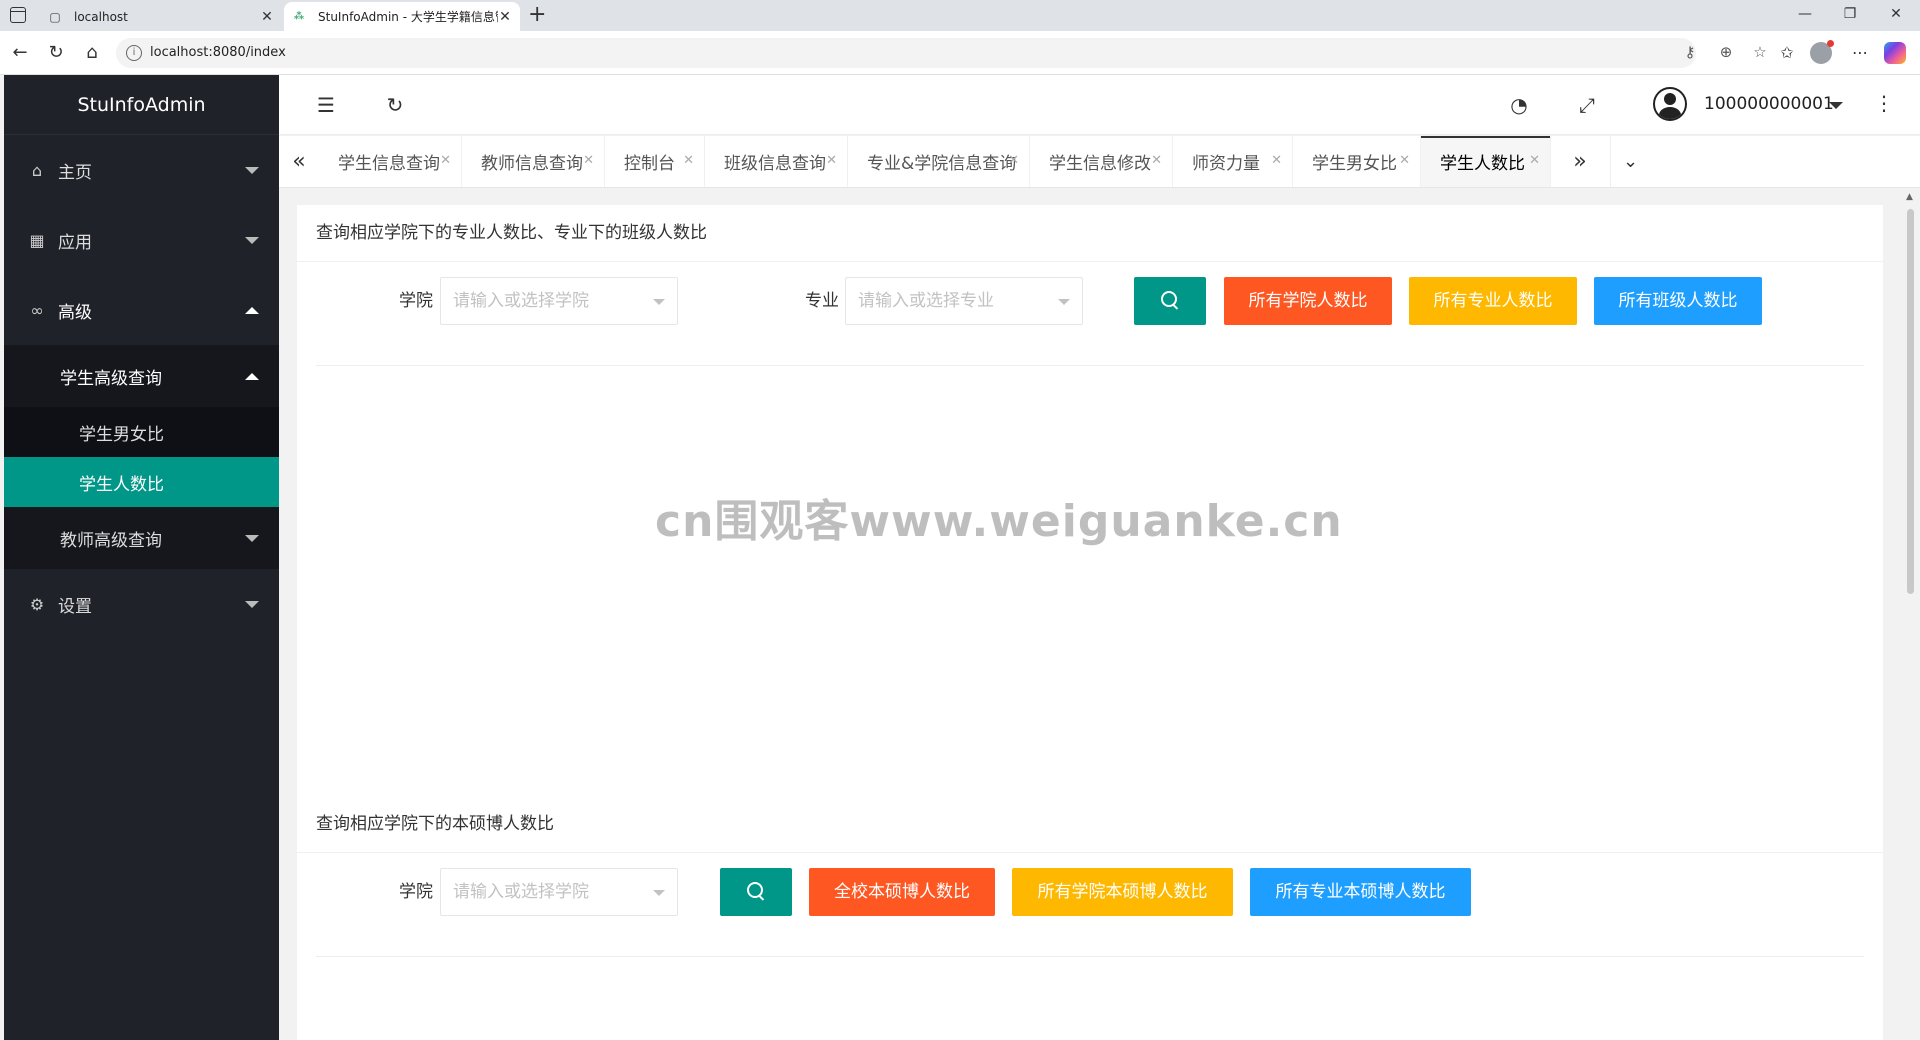  Describe the element at coordinates (1233, 161) in the screenshot. I see `tab-faculty-strength: 师资力量 ✕` at that location.